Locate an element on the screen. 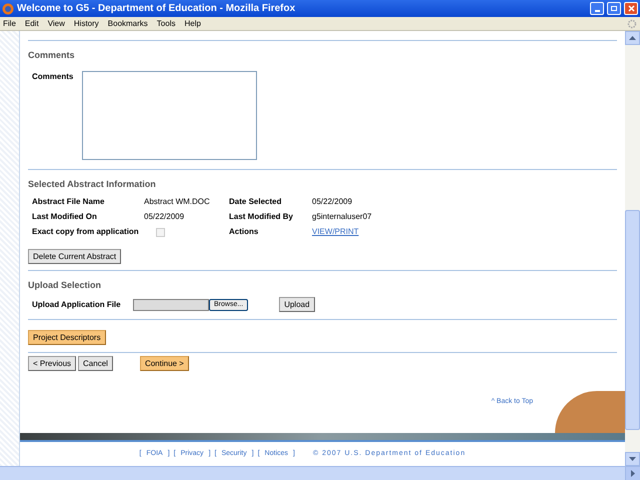 The image size is (640, 480). field-label: Upload Application File is located at coordinates (77, 304).